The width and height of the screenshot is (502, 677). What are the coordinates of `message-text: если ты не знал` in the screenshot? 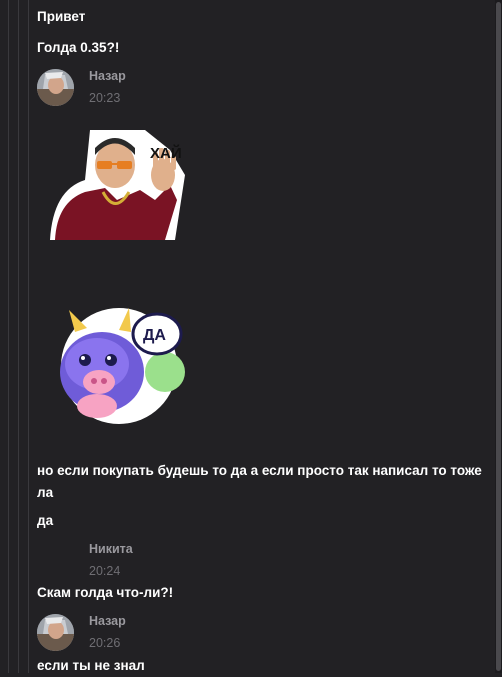 It's located at (91, 665).